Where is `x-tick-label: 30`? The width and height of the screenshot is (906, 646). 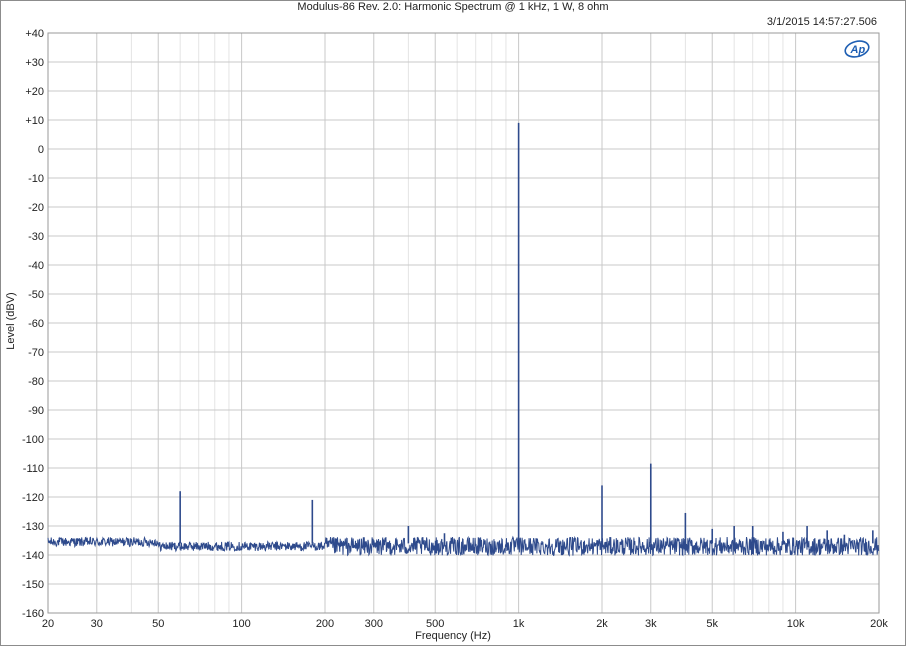
x-tick-label: 30 is located at coordinates (97, 624).